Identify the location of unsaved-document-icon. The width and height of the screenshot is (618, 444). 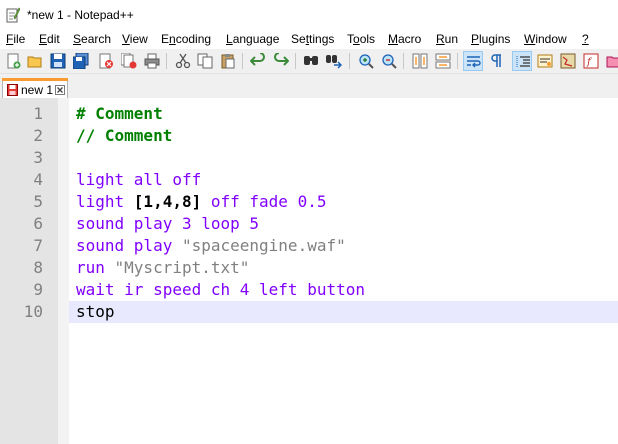
(12, 90).